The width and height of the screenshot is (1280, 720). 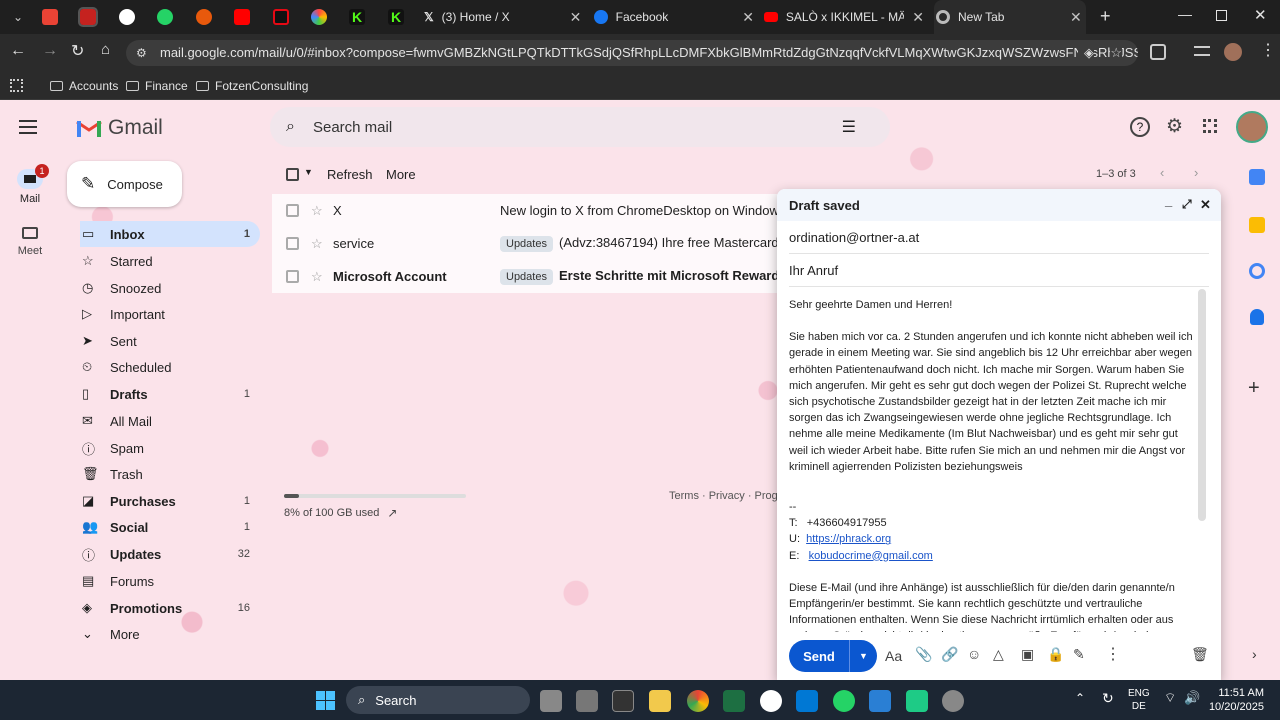 I want to click on footer-links: Terms · Privacy · Progra, so click(x=728, y=496).